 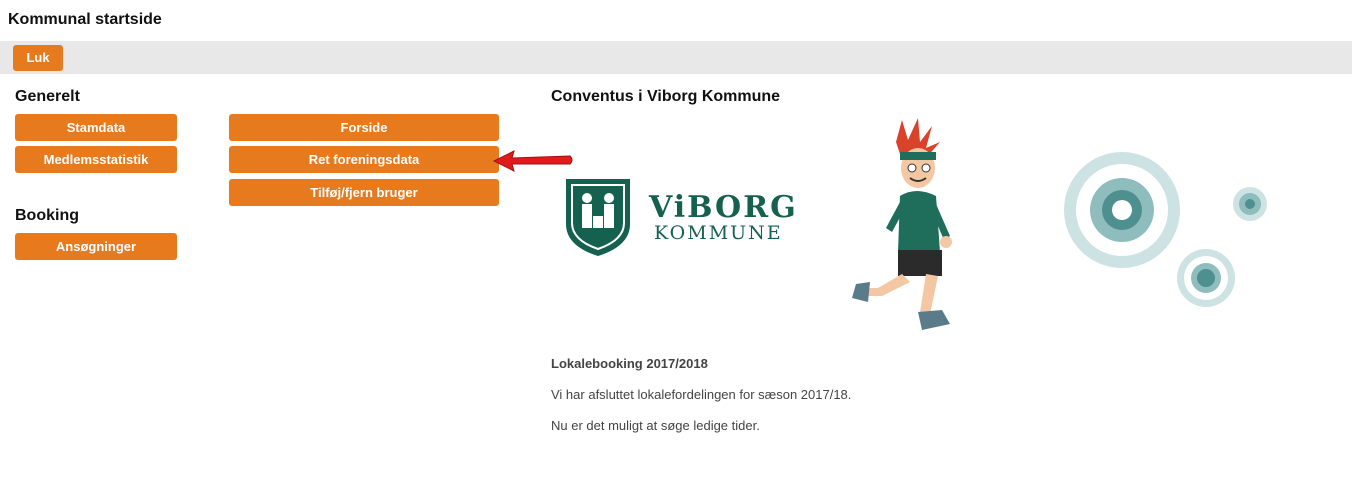 What do you see at coordinates (47, 215) in the screenshot?
I see `section-heading-booking: Booking` at bounding box center [47, 215].